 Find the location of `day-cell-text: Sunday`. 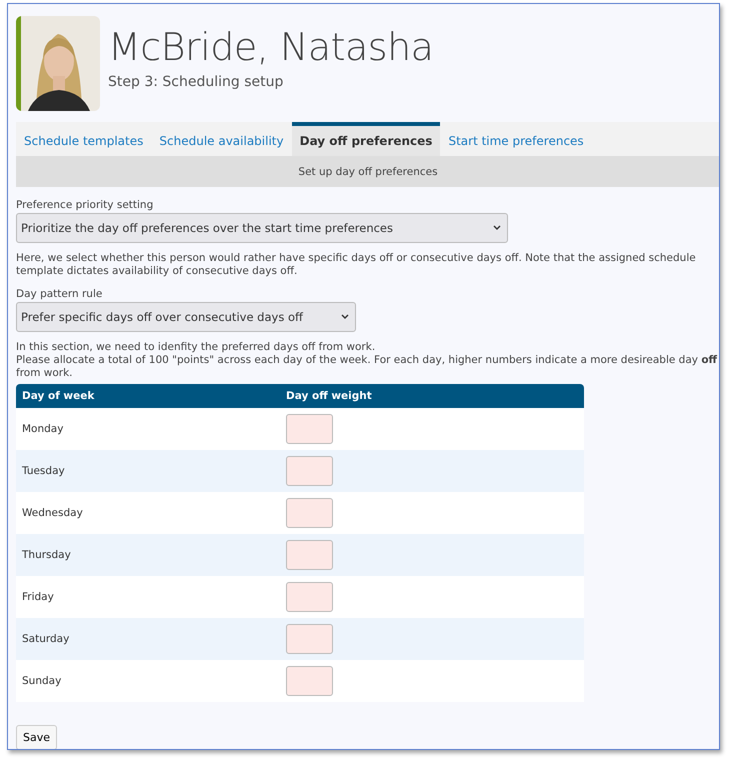

day-cell-text: Sunday is located at coordinates (41, 681).